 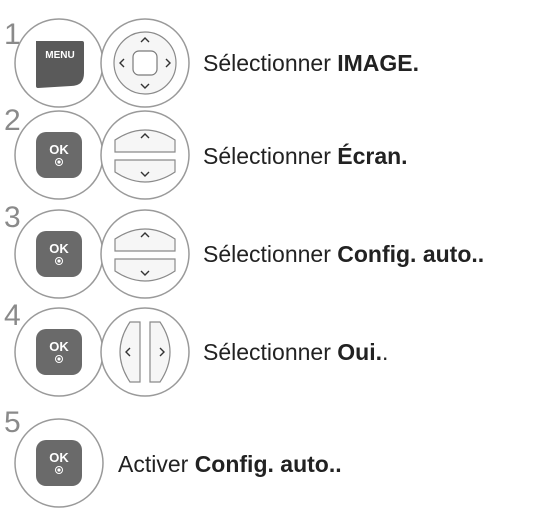 What do you see at coordinates (296, 352) in the screenshot?
I see `step-instruction: Sélectionner Oui..` at bounding box center [296, 352].